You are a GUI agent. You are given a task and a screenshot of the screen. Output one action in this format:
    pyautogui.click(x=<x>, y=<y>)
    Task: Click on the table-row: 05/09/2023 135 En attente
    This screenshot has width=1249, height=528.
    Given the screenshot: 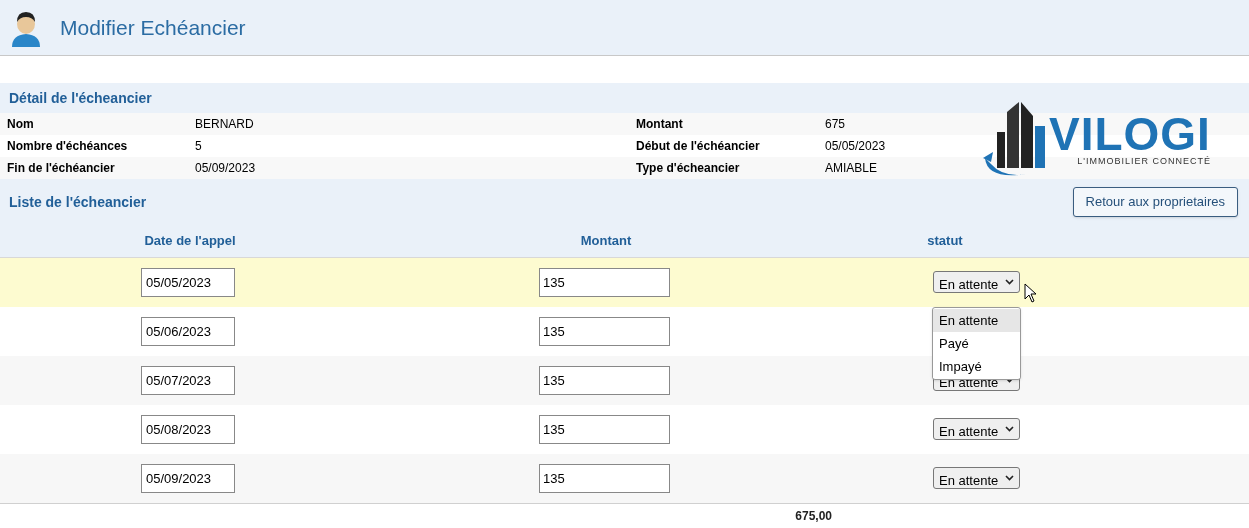 What is the action you would take?
    pyautogui.click(x=624, y=478)
    